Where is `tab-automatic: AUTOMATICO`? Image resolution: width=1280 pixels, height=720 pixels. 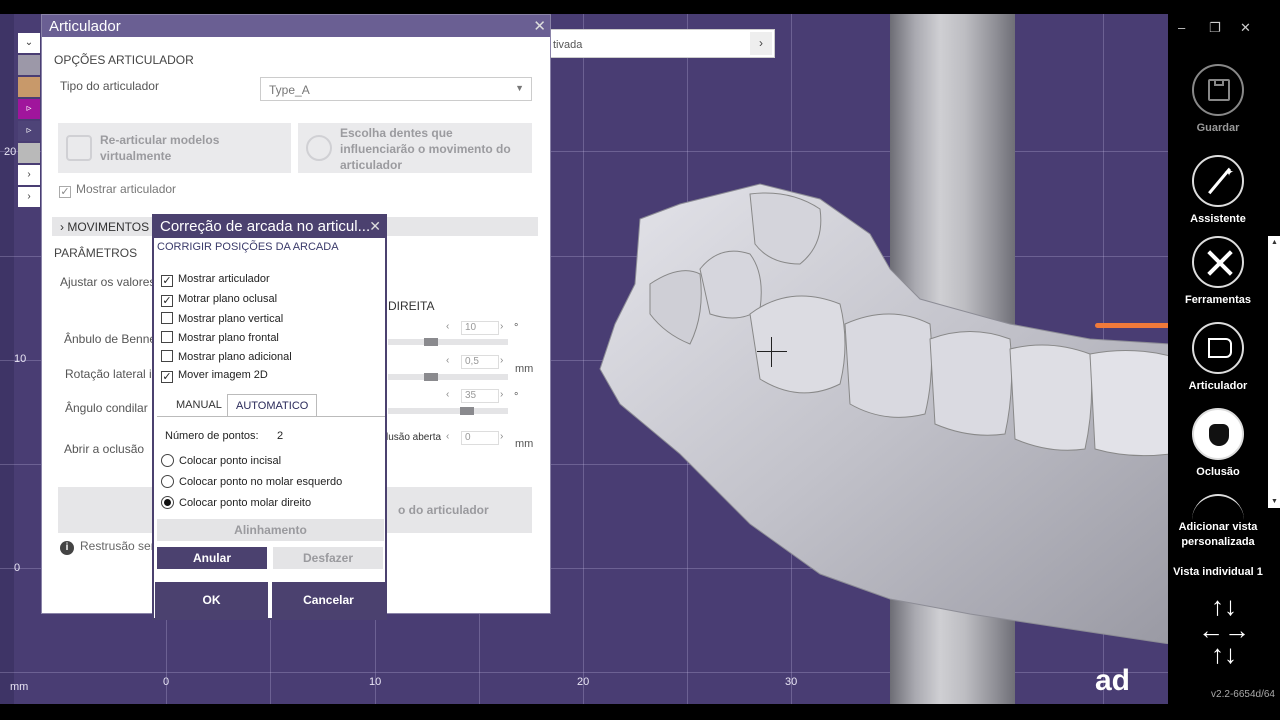 tab-automatic: AUTOMATICO is located at coordinates (272, 405).